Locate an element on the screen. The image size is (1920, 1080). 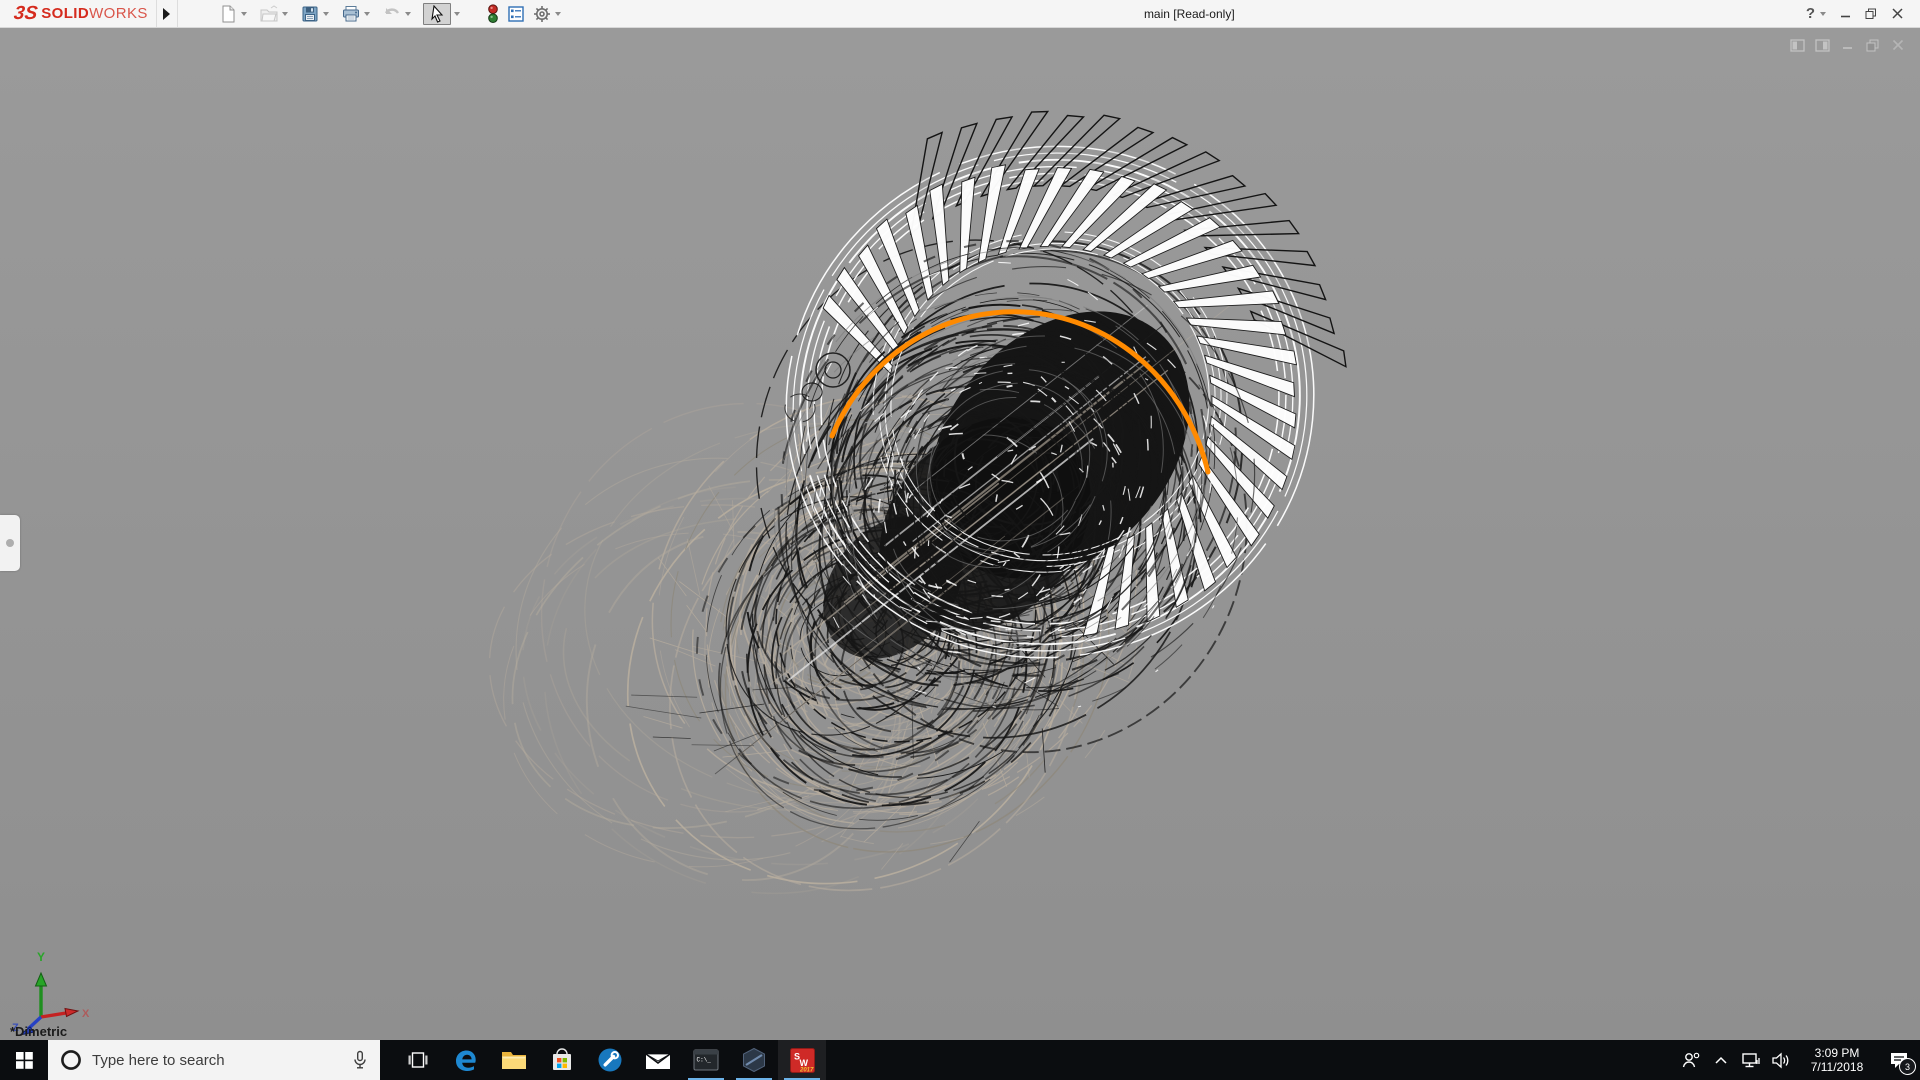
task-view-icon is located at coordinates (418, 1060).